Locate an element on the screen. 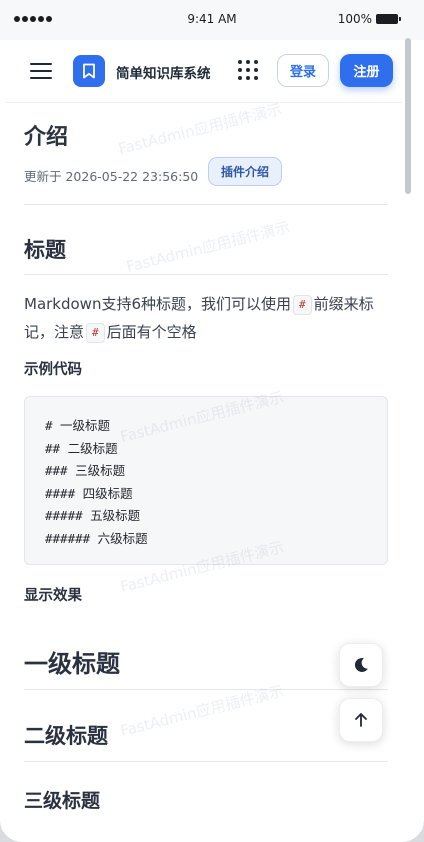  code-line: #### 四级标题 is located at coordinates (89, 493).